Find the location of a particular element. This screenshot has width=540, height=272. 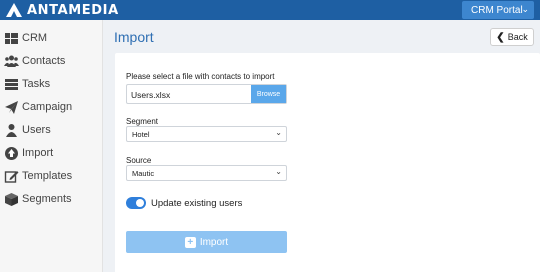

update-existing-toggle is located at coordinates (136, 203).